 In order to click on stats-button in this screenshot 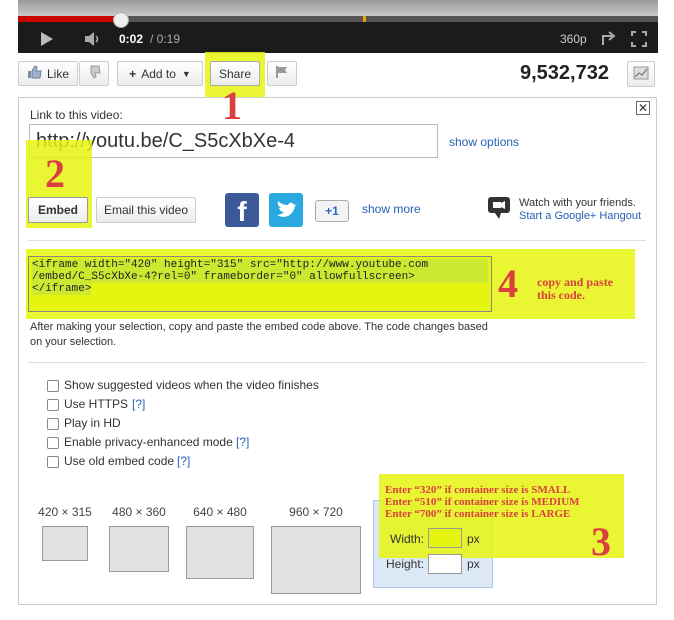, I will do `click(641, 74)`.